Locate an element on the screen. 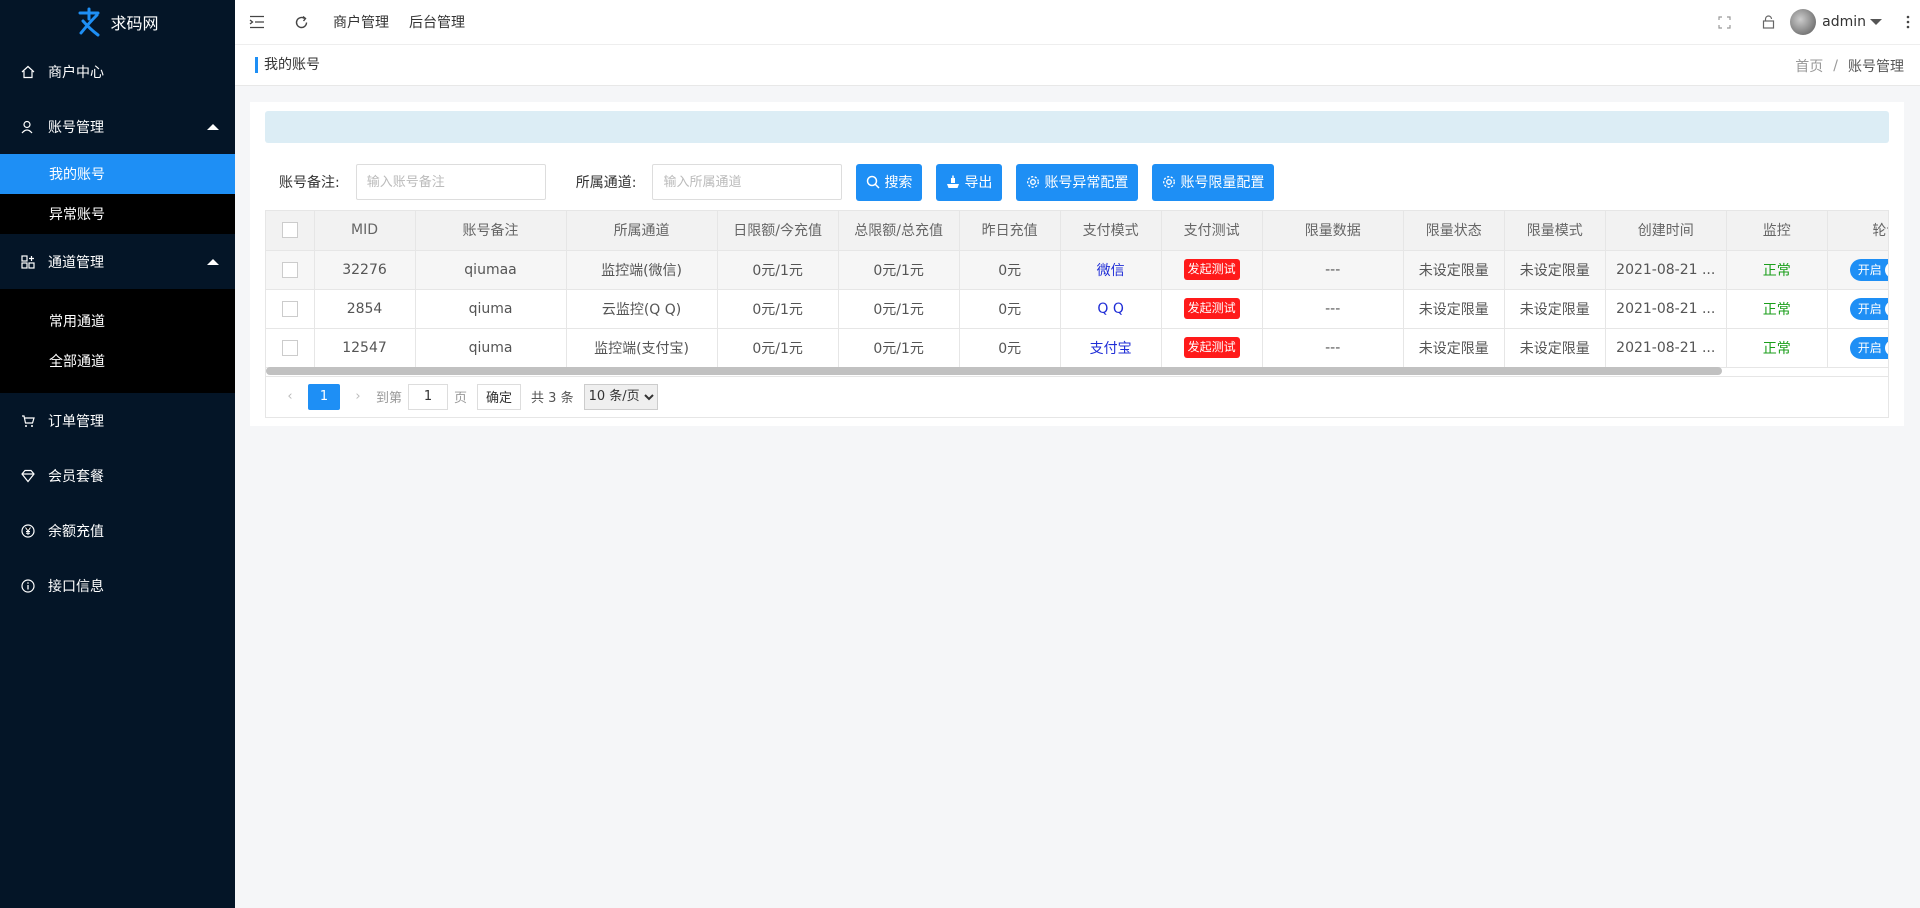 This screenshot has height=908, width=1920. fullscreen-icon is located at coordinates (1724, 22).